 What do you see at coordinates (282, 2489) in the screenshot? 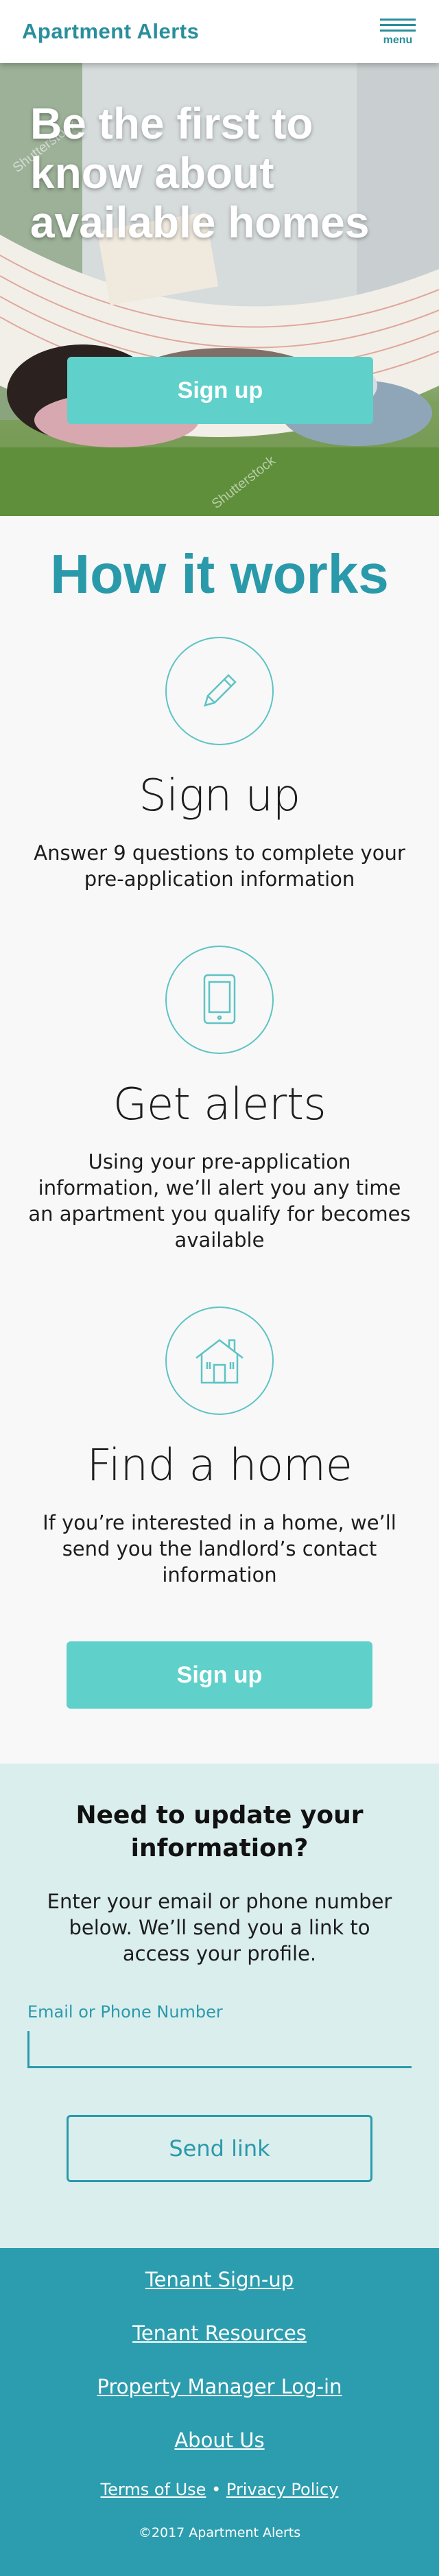
I see `privacy-policy-link: Privacy Policy` at bounding box center [282, 2489].